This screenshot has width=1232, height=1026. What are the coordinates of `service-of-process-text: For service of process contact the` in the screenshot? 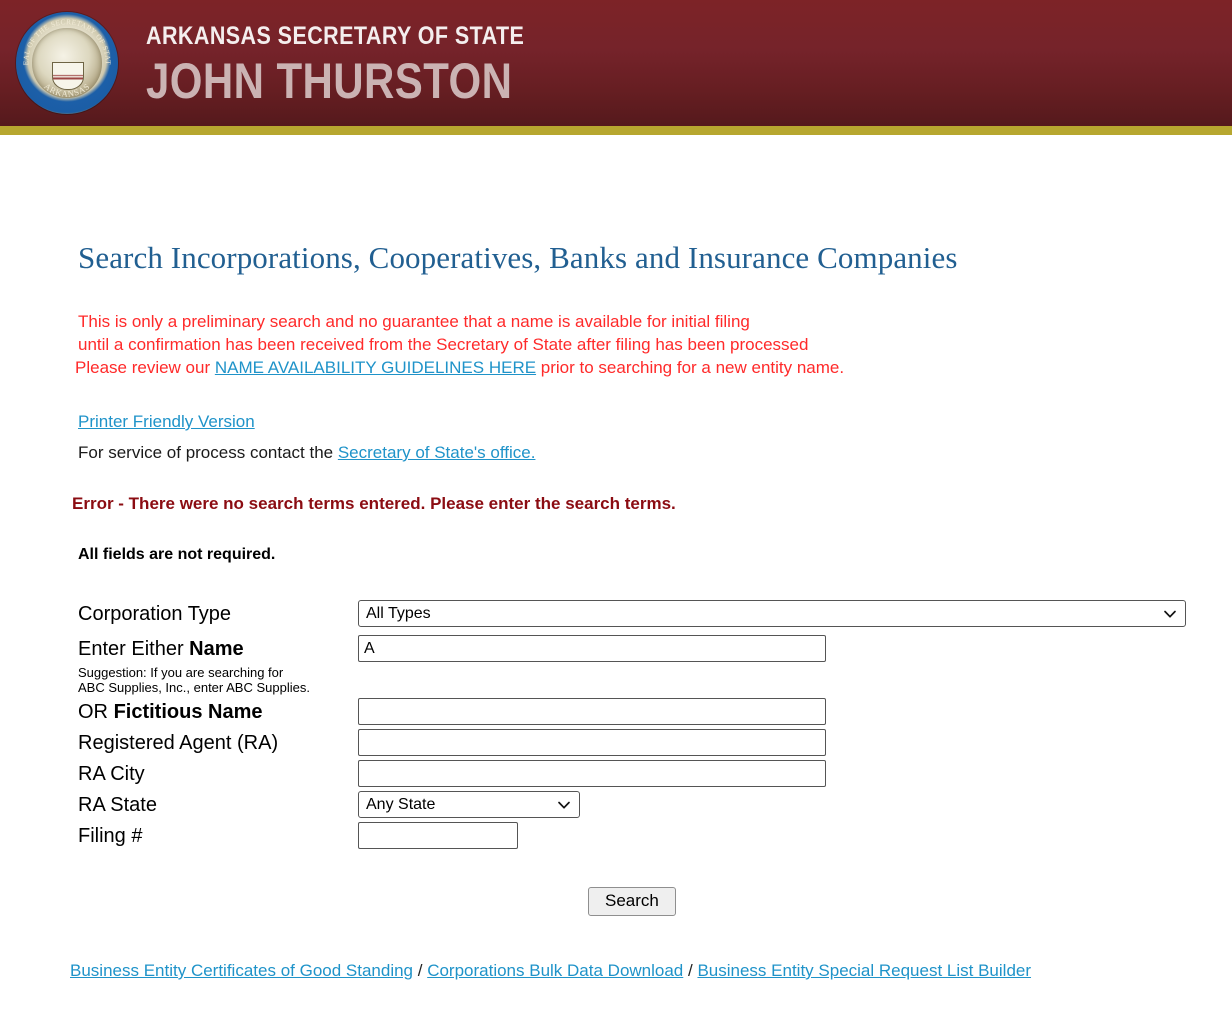 It's located at (208, 452).